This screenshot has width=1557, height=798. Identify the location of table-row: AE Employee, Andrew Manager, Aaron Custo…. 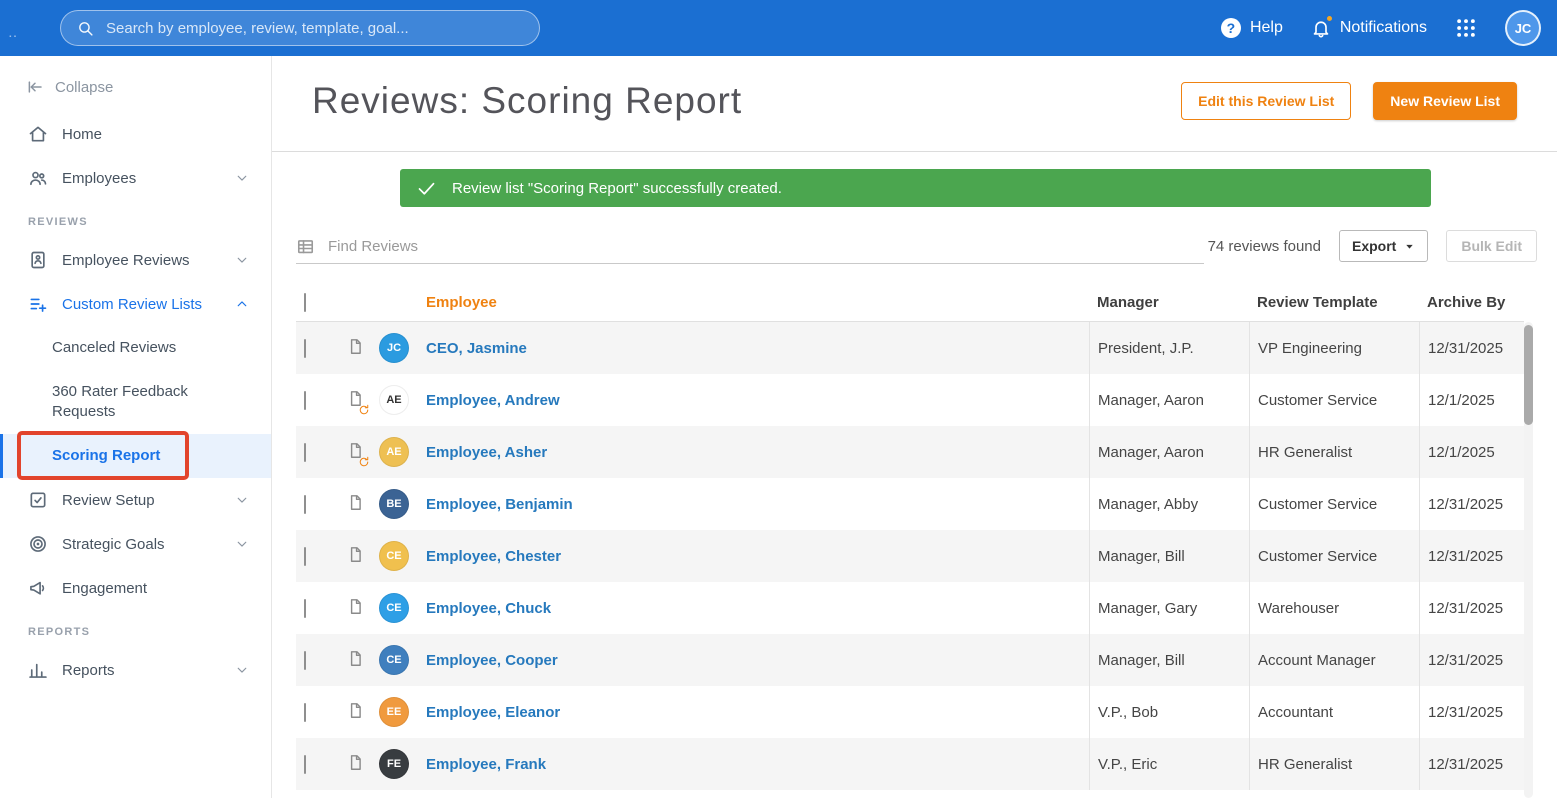
(910, 400).